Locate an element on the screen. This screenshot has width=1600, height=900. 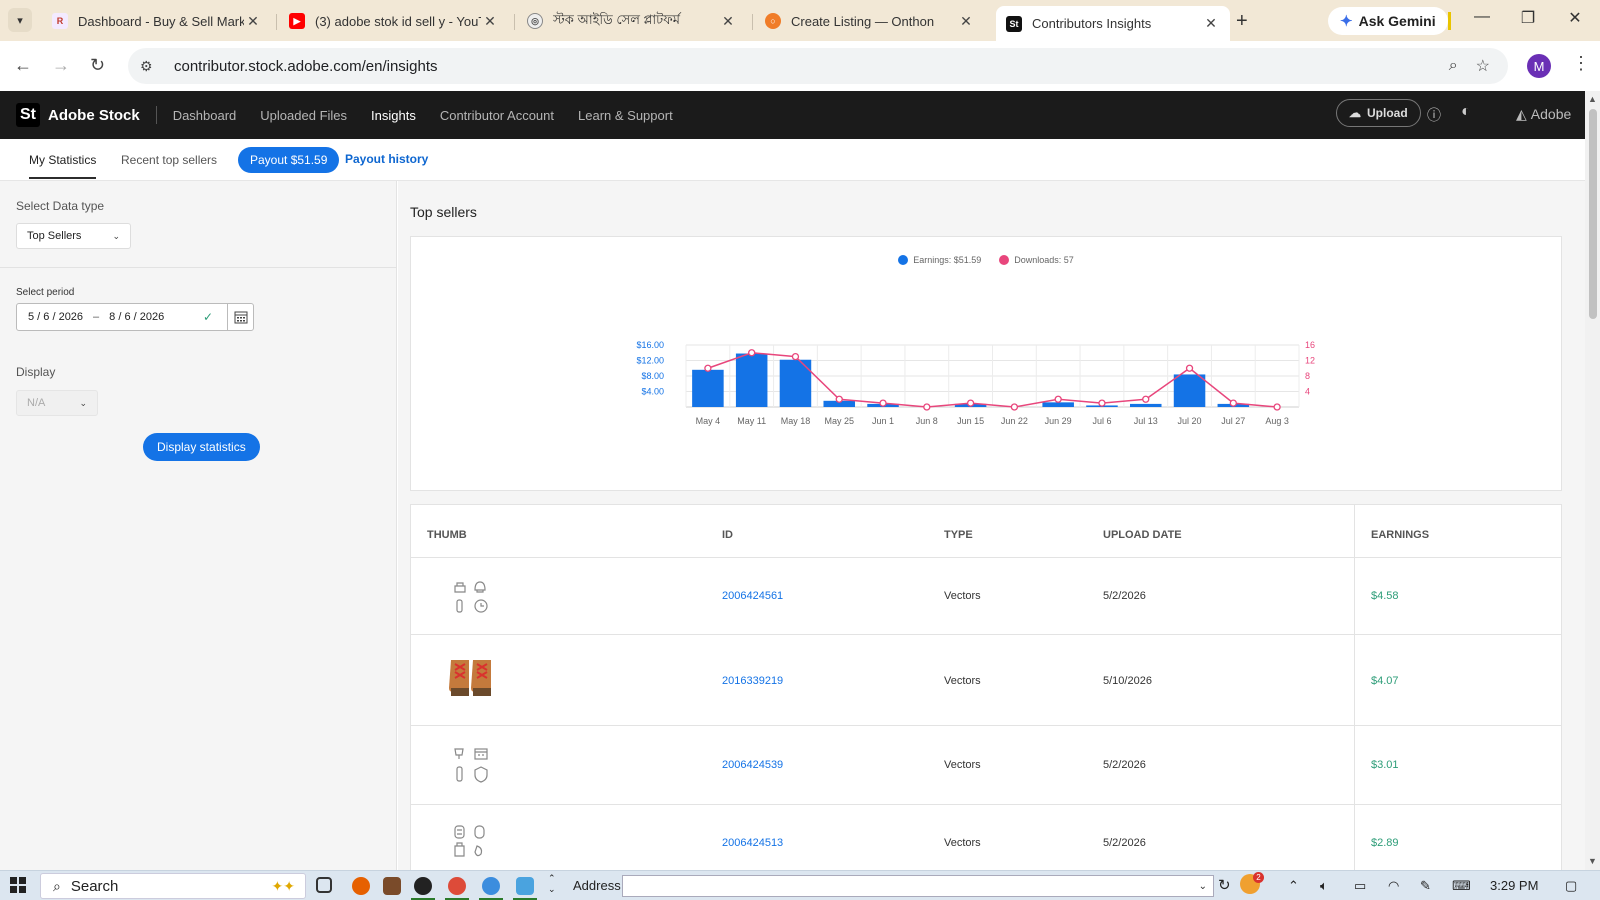
asset-id-link: 2016339219 is located at coordinates (752, 681).